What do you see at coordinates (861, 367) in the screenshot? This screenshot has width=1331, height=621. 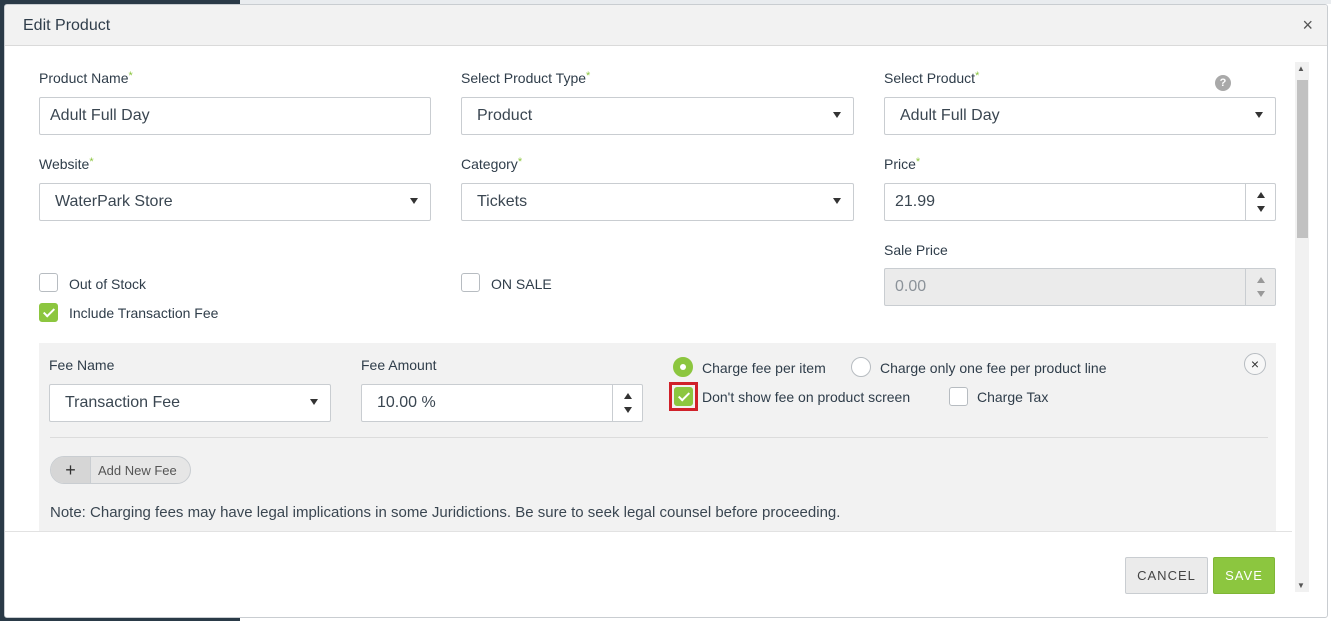 I see `charge-one-fee-radio` at bounding box center [861, 367].